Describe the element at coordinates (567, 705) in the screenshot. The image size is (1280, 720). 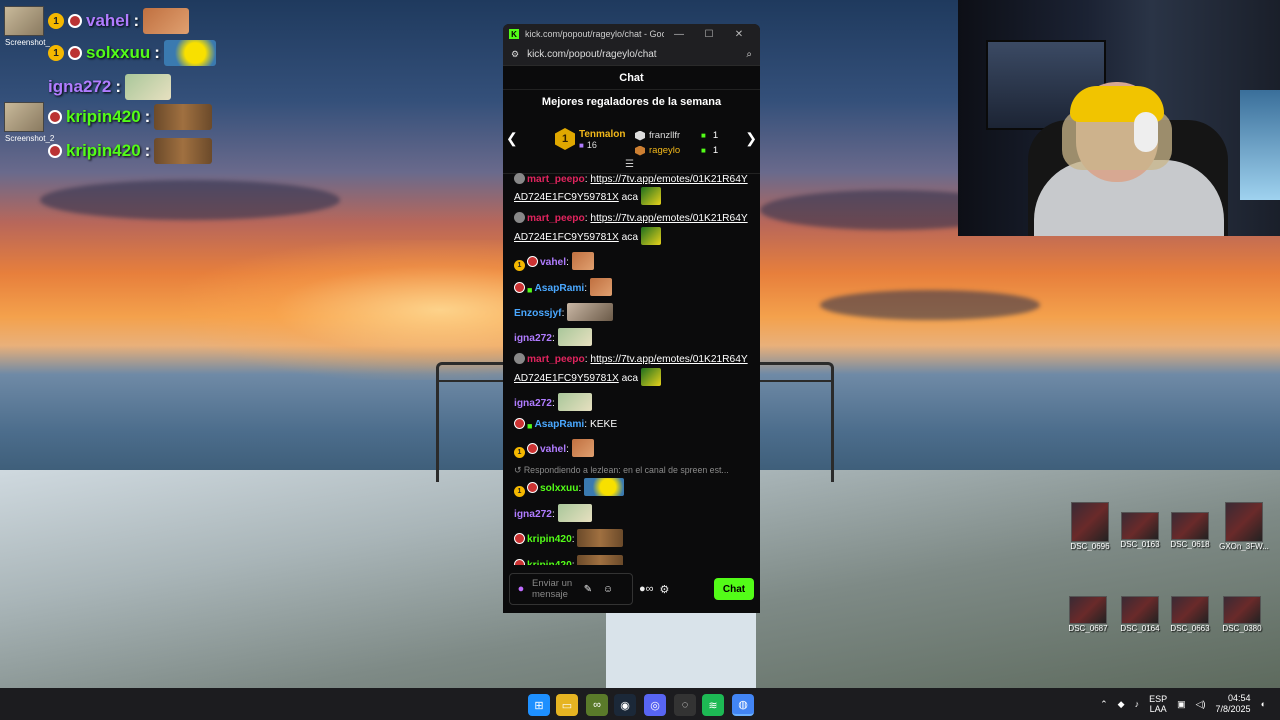
I see `file-explorer-icon: ▭` at that location.